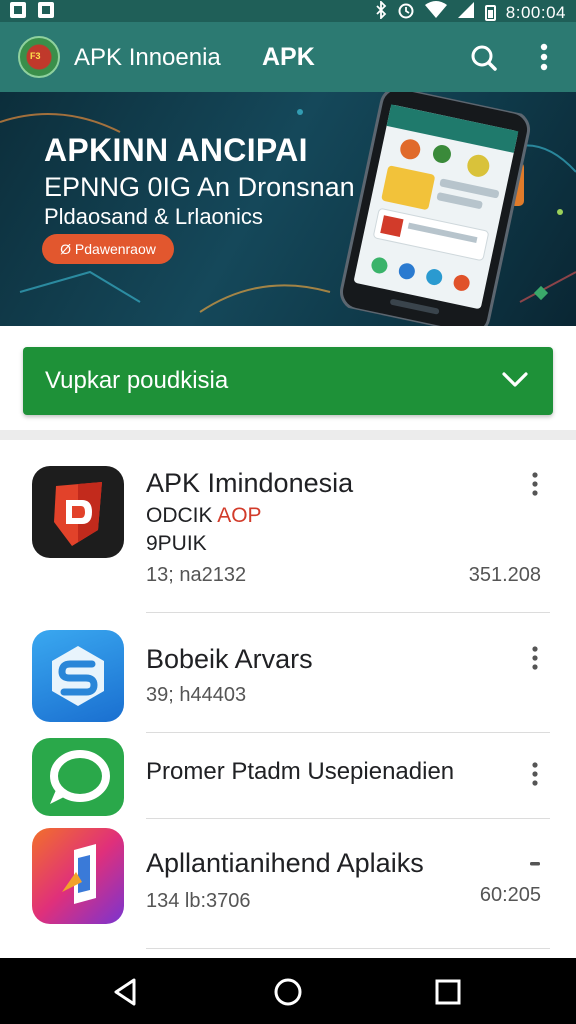 The image size is (576, 1024). I want to click on banner-title: APKINN ANCIPAI, so click(176, 150).